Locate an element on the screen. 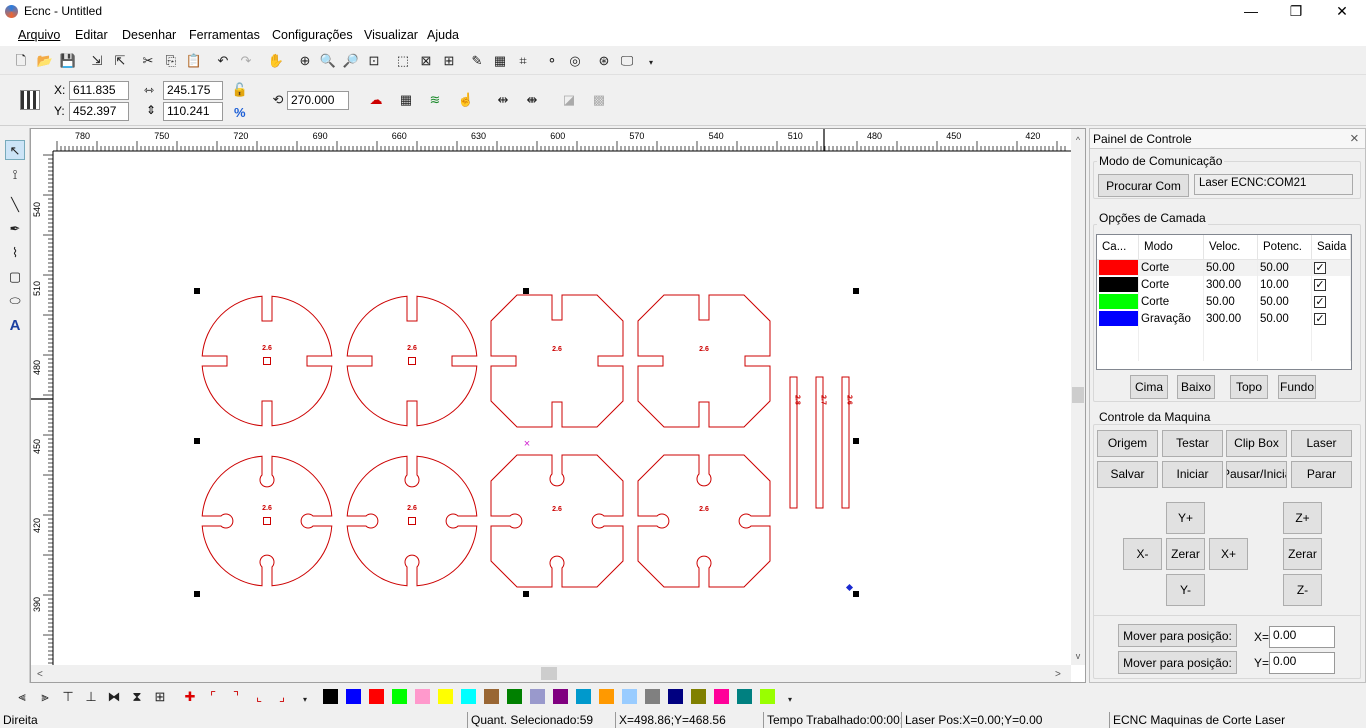 The height and width of the screenshot is (728, 1366). rotation-input: 270.000 is located at coordinates (318, 100).